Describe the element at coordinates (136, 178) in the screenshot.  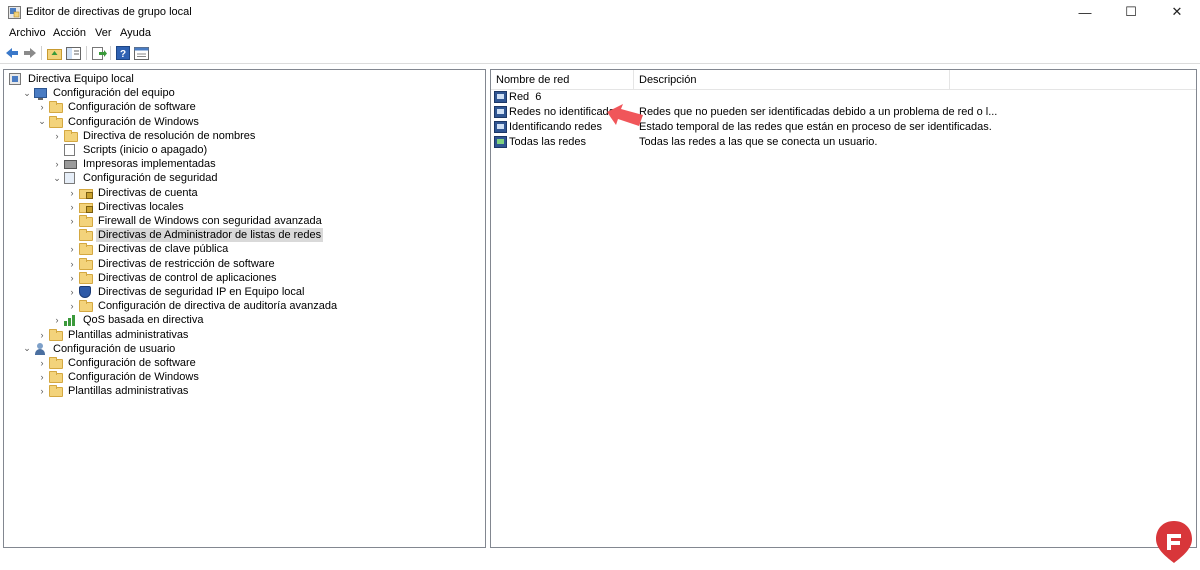
I see `tree-node: ⌄ Configuración de seguridad` at that location.